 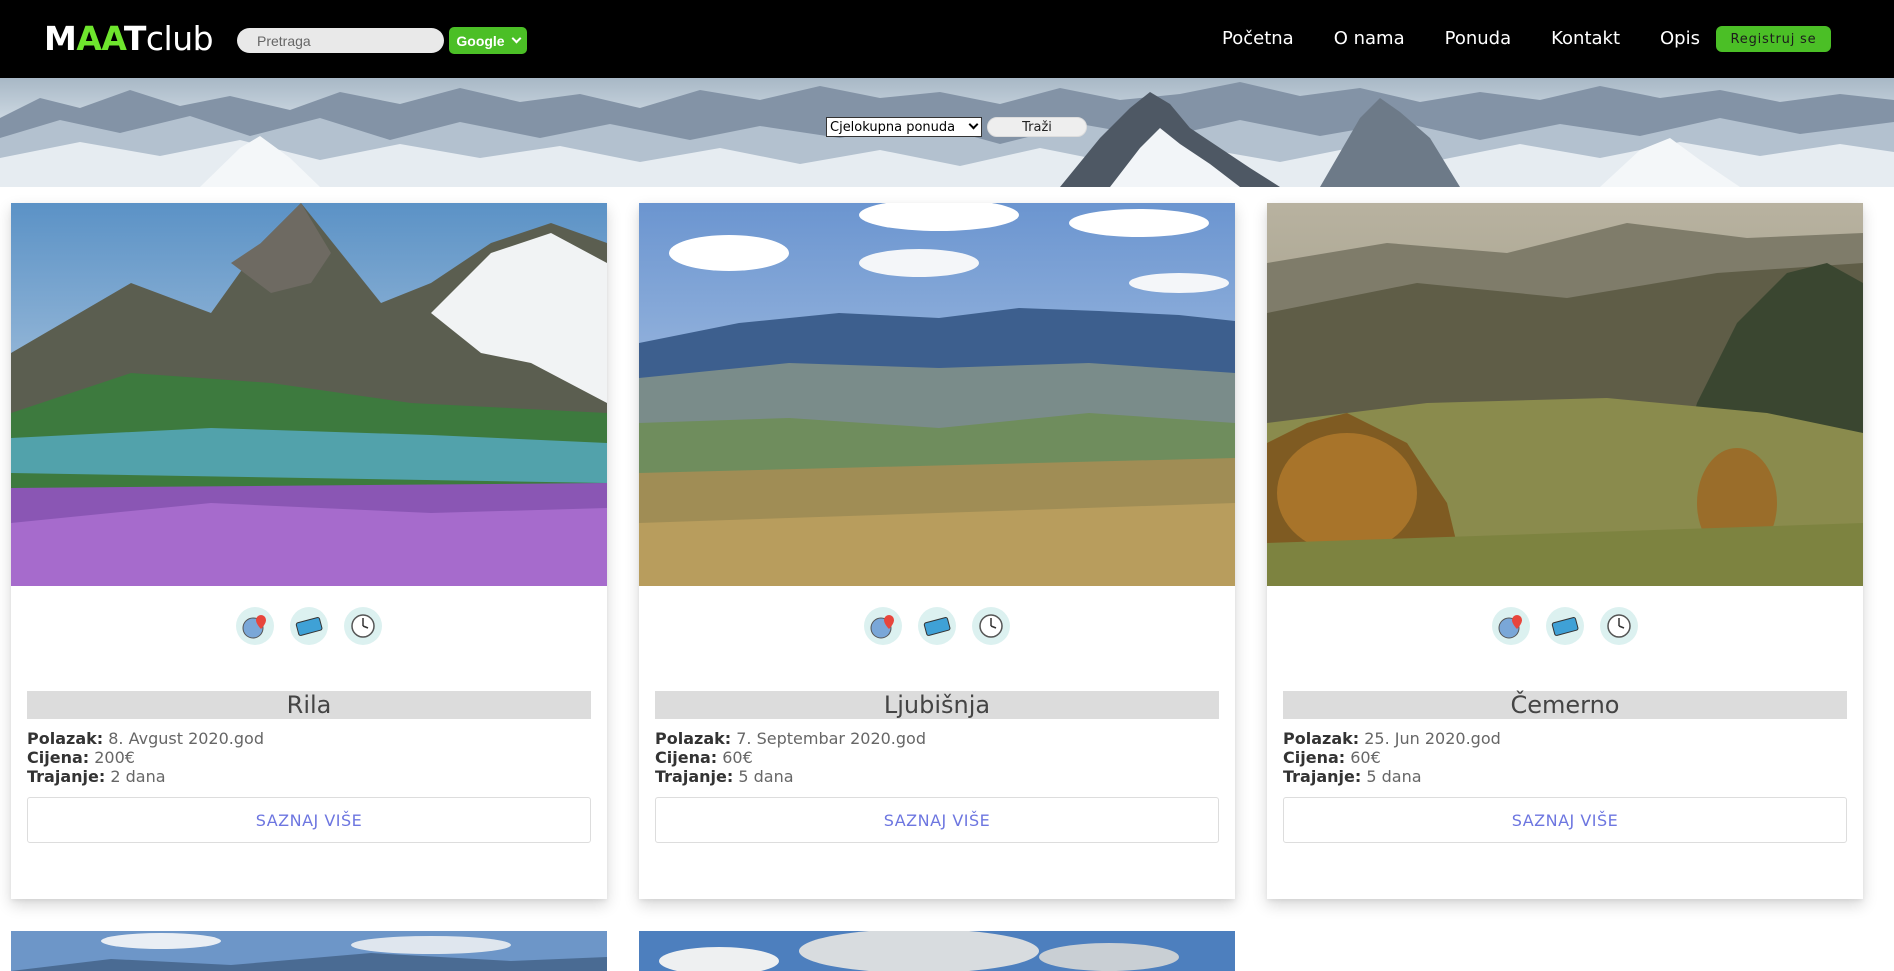 I want to click on duration-value: 2 dana, so click(x=138, y=776).